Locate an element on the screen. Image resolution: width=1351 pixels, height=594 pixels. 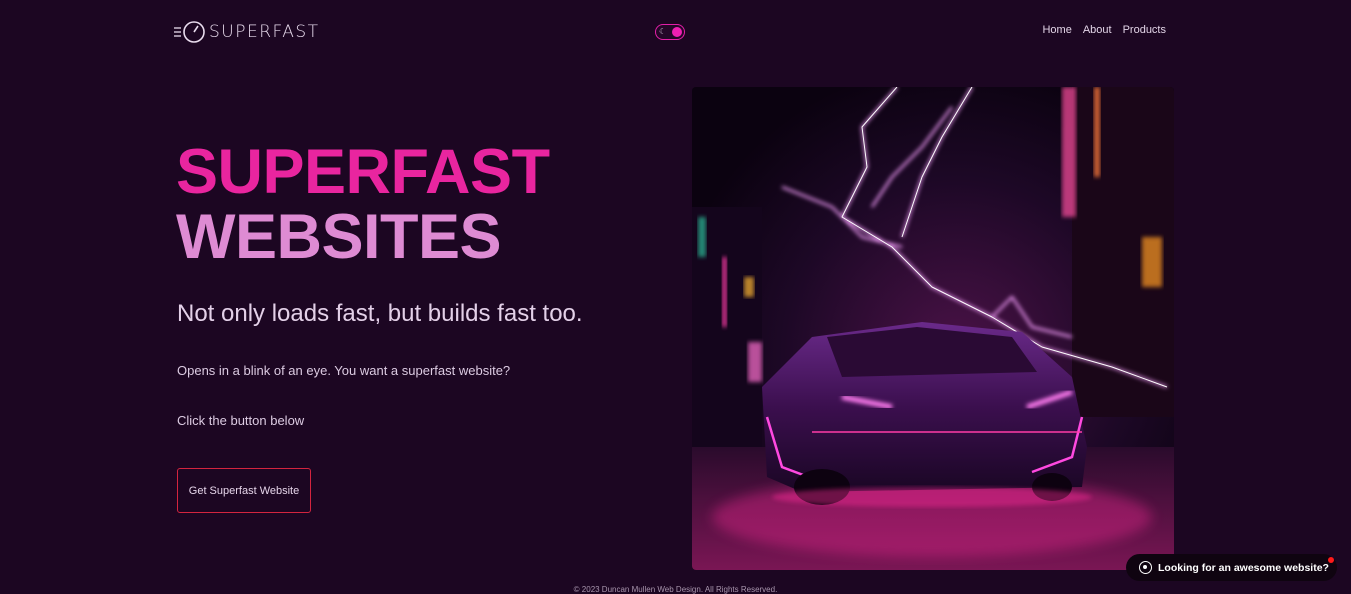
header: SUPERFAST ☾ Home About Products is located at coordinates (675, 32).